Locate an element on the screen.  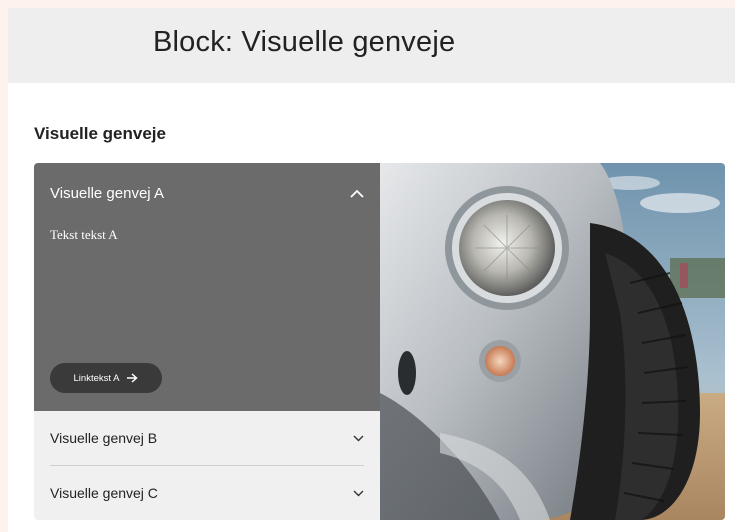
accordion-label-c: Visuelle genvej C is located at coordinates (104, 493).